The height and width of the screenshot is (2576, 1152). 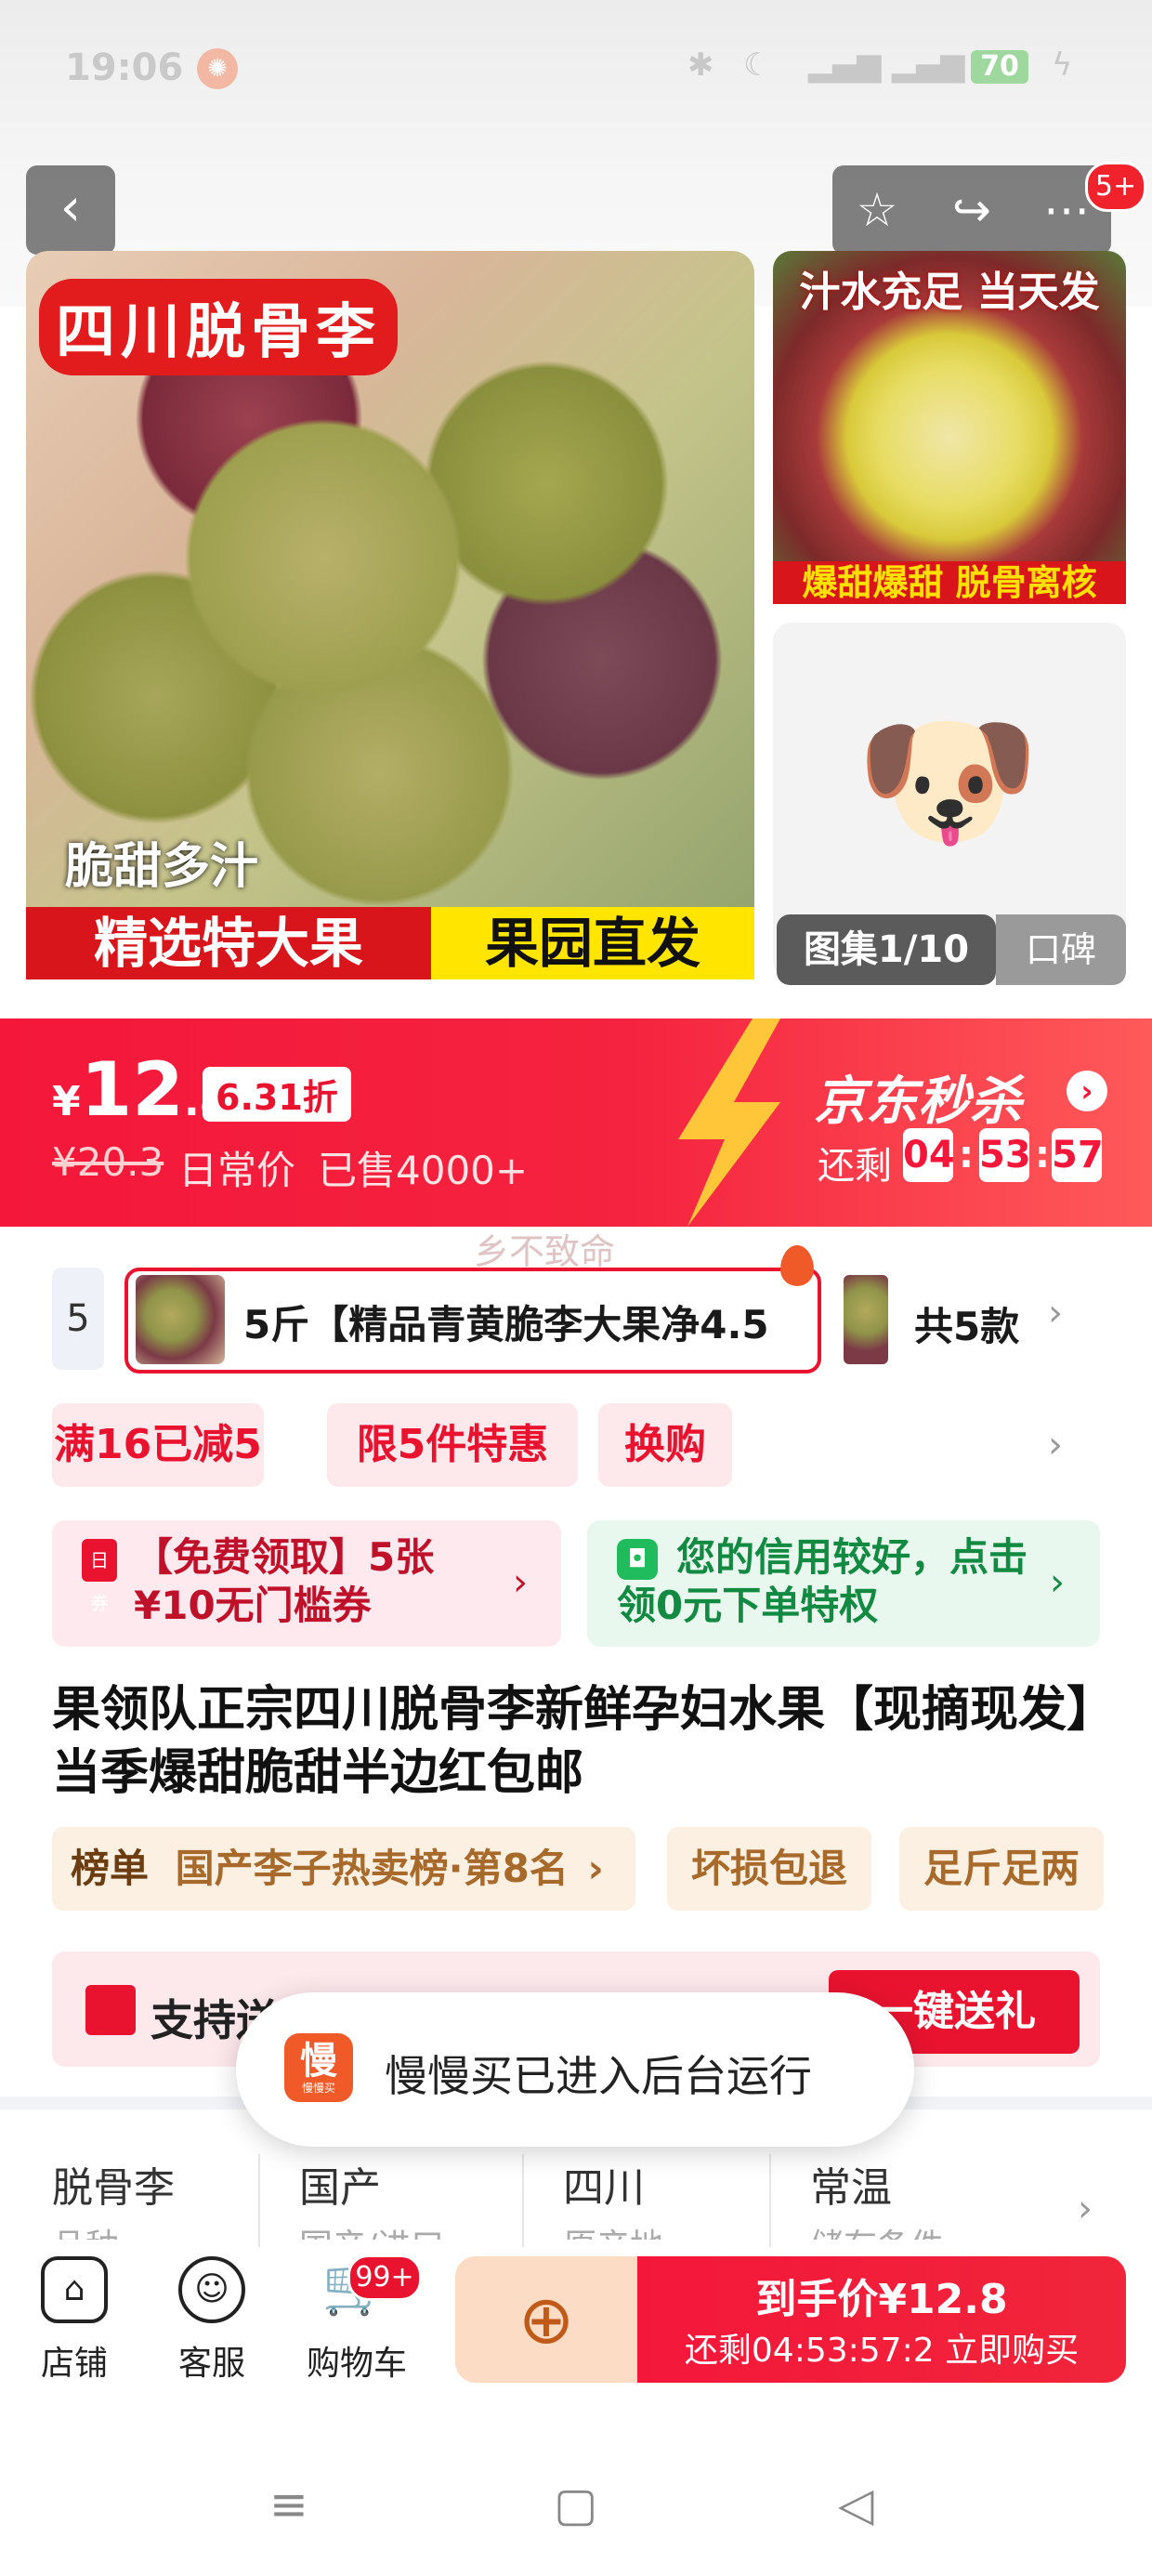 I want to click on bluetooth-icon: ✱, so click(x=700, y=65).